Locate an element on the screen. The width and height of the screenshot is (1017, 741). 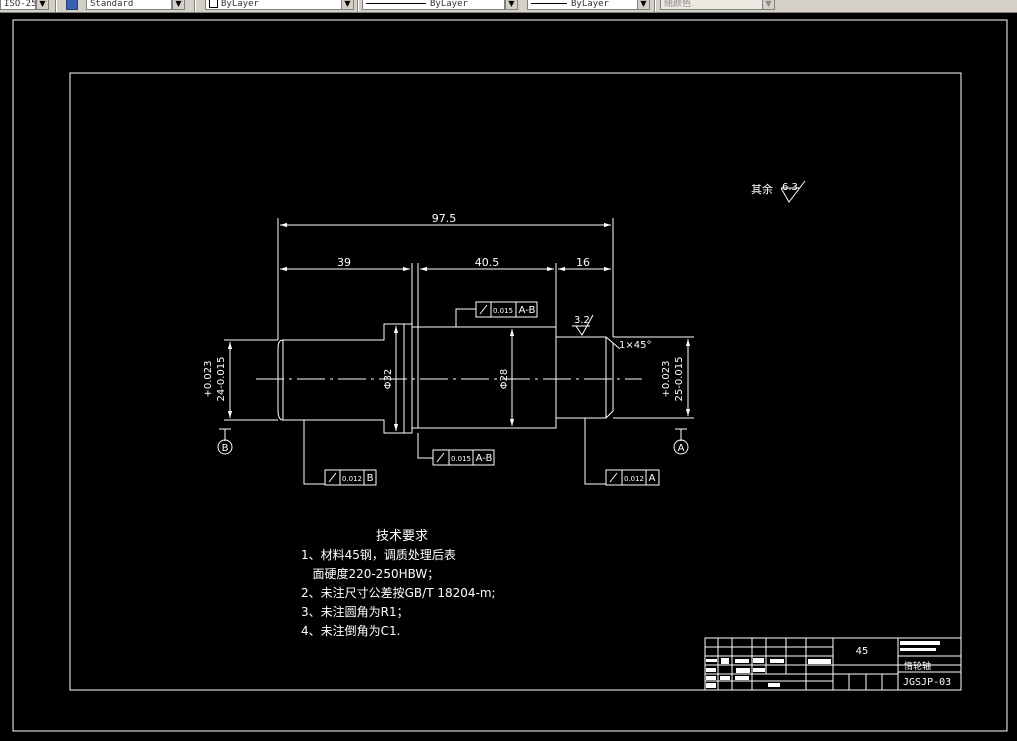
color-combo-value: ByLayer is located at coordinates (240, 4).